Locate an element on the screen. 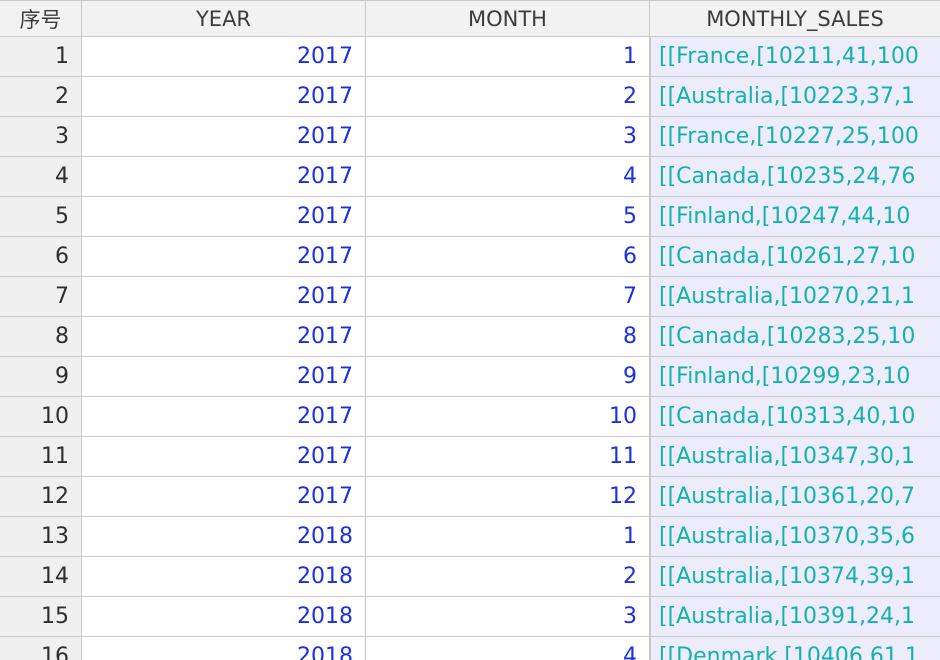 The image size is (940, 660). table-row: 6 2017 6 [[Canada,[10261,27,10 is located at coordinates (470, 257).